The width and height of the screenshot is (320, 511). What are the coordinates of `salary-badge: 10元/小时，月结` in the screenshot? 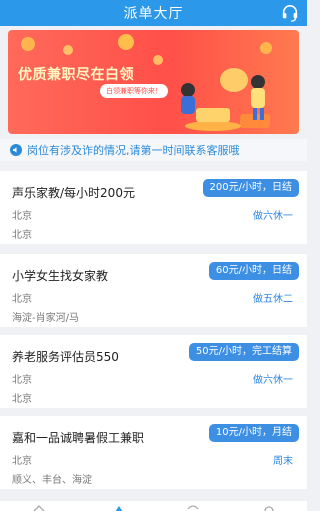 It's located at (253, 433).